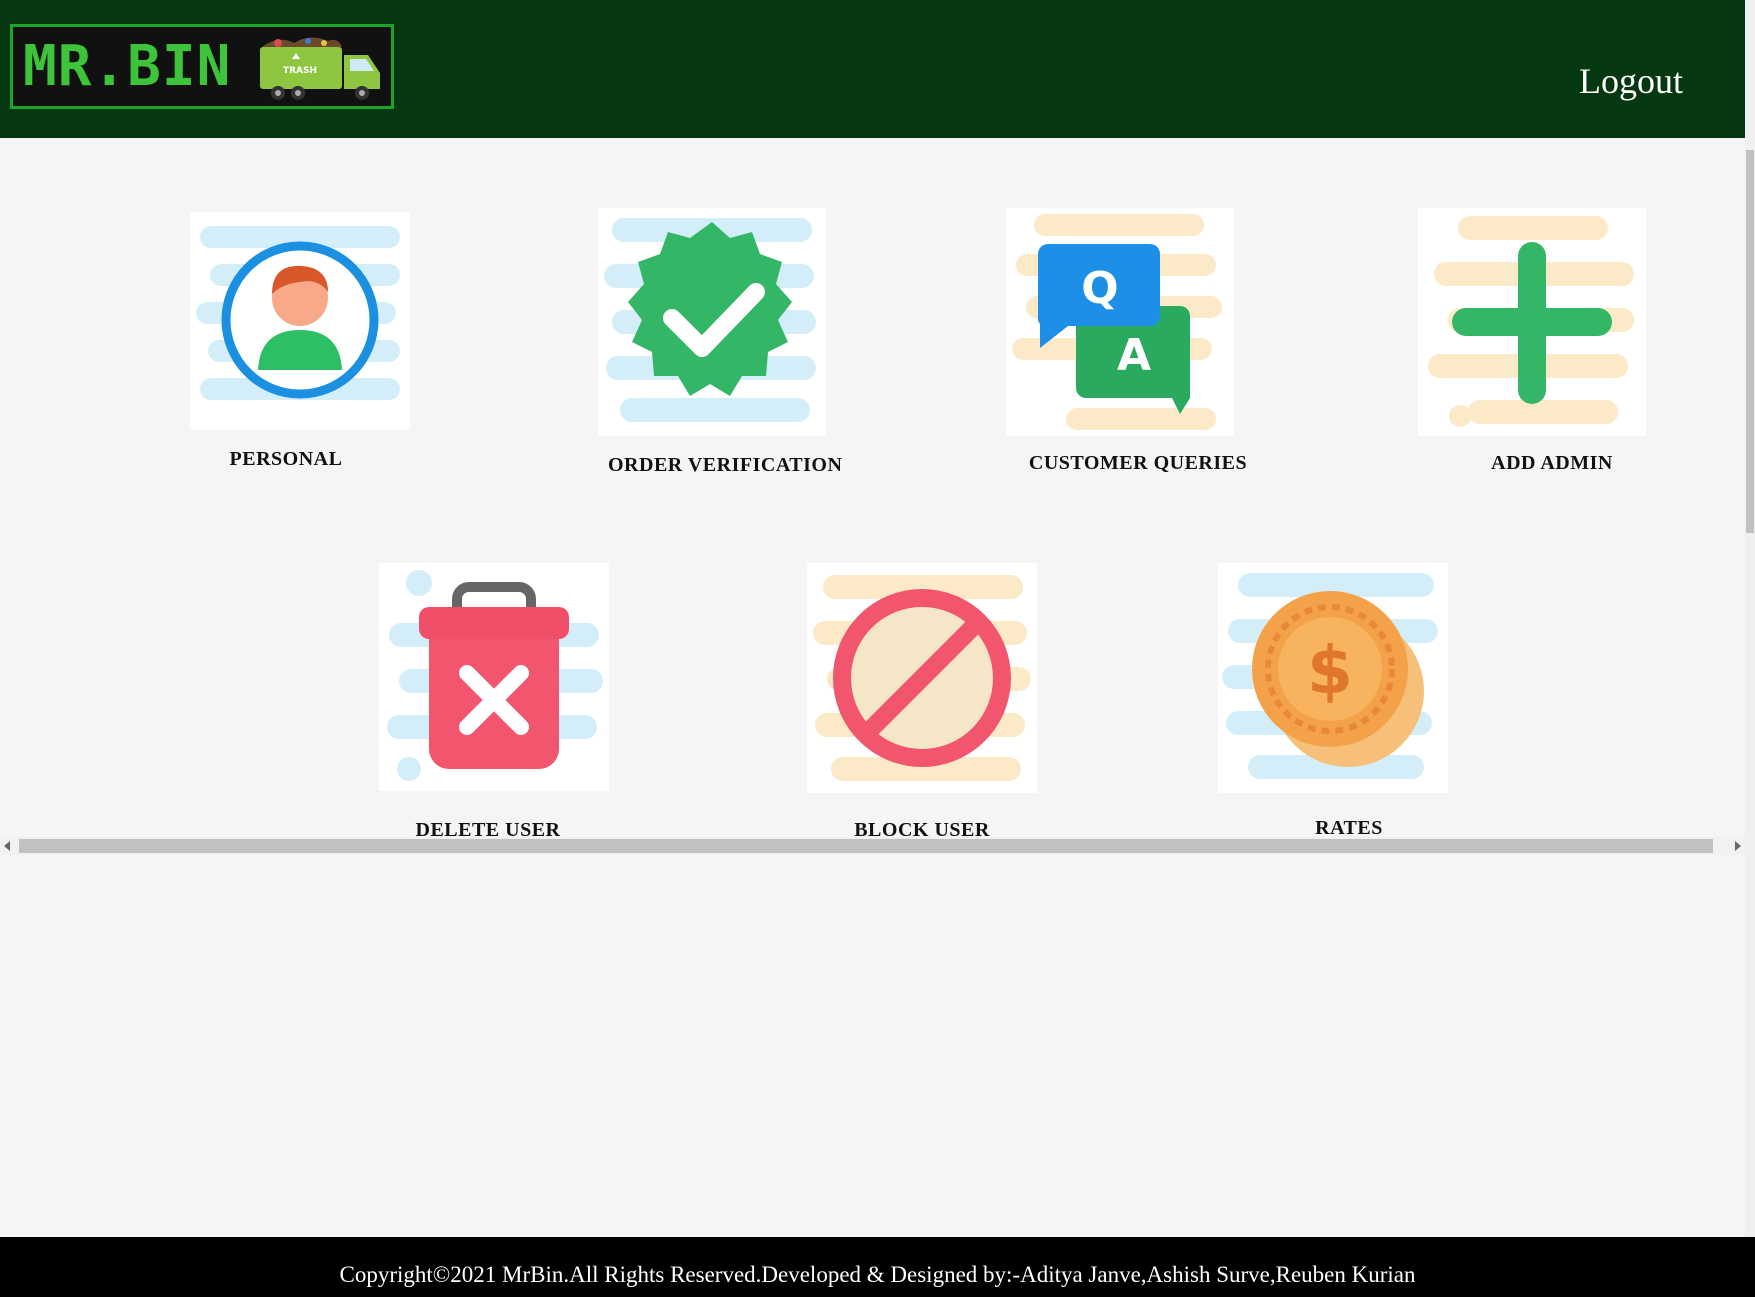 This screenshot has height=1297, width=1755. Describe the element at coordinates (495, 675) in the screenshot. I see `trash-delete-icon` at that location.